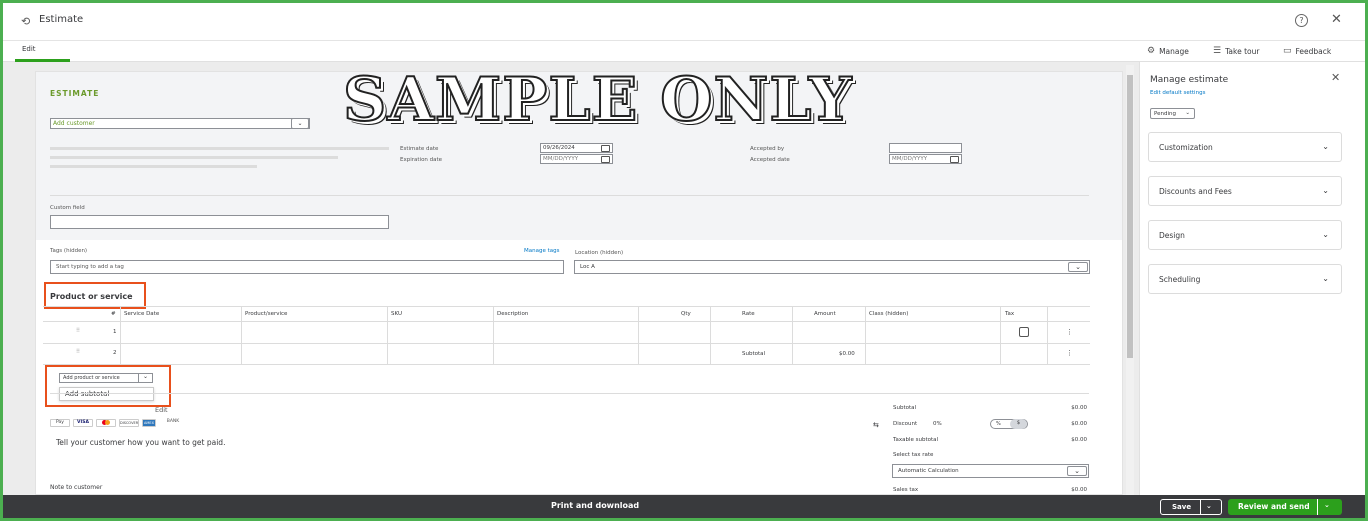 The height and width of the screenshot is (521, 1368). What do you see at coordinates (106, 394) in the screenshot?
I see `add-subtotal-menu-item: Add subtotal` at bounding box center [106, 394].